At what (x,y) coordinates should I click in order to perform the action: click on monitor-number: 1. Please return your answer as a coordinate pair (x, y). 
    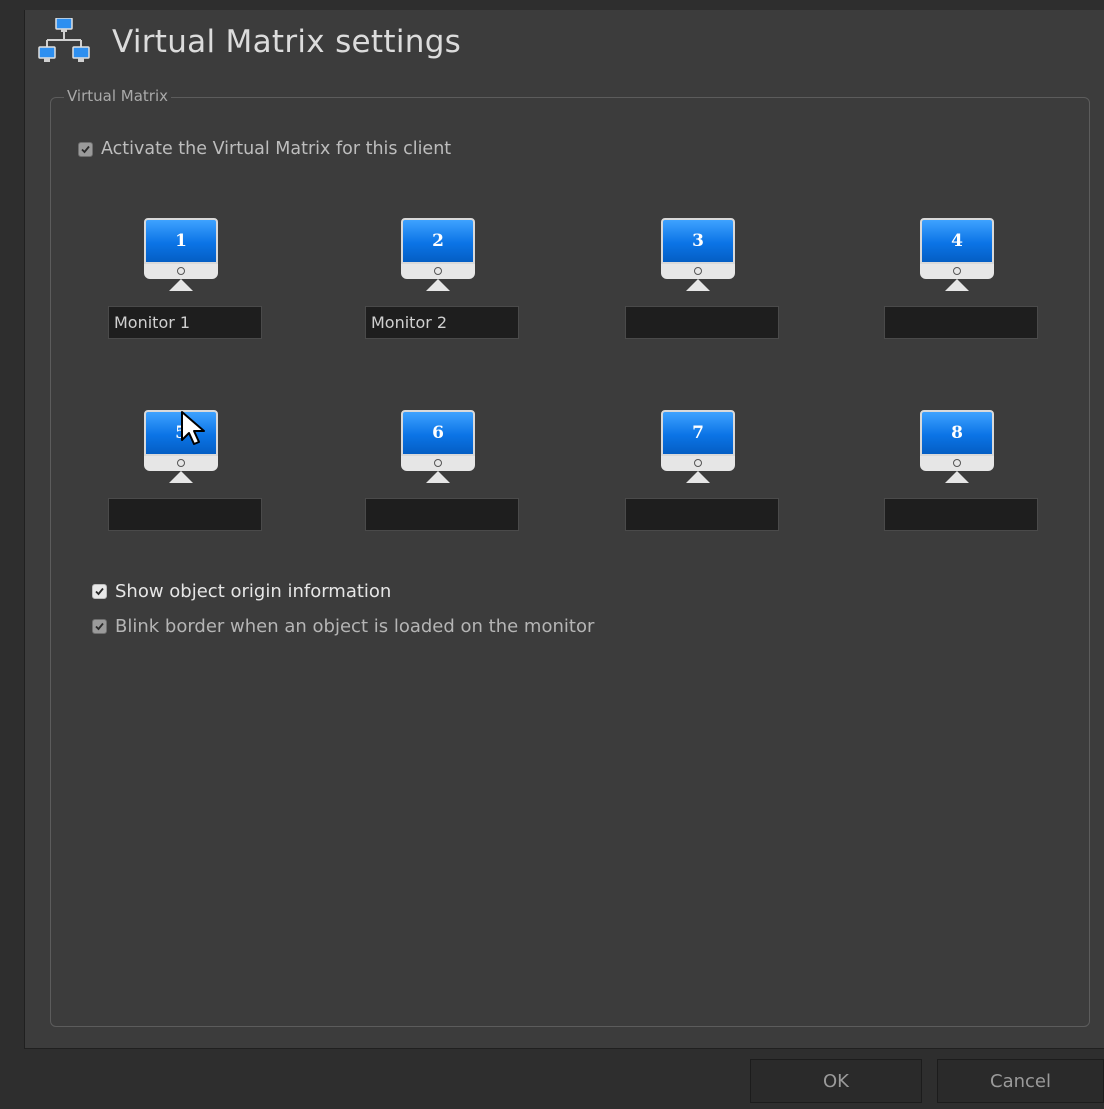
    Looking at the image, I should click on (181, 241).